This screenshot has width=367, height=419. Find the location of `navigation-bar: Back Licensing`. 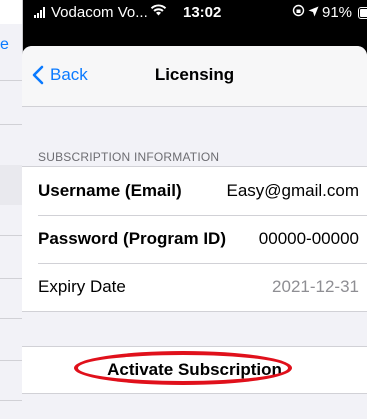

navigation-bar: Back Licensing is located at coordinates (194, 76).